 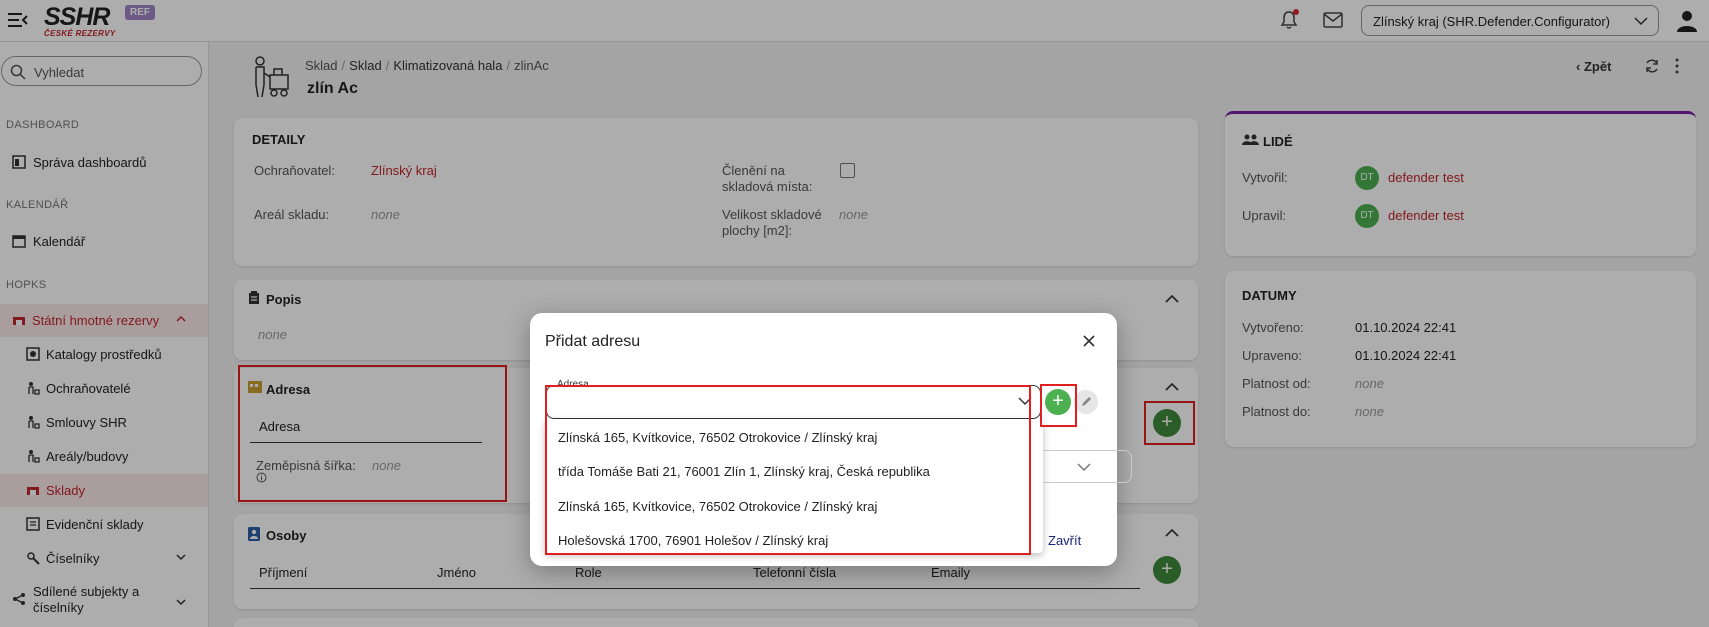 I want to click on dialog-title: Přidat adresu, so click(x=593, y=341).